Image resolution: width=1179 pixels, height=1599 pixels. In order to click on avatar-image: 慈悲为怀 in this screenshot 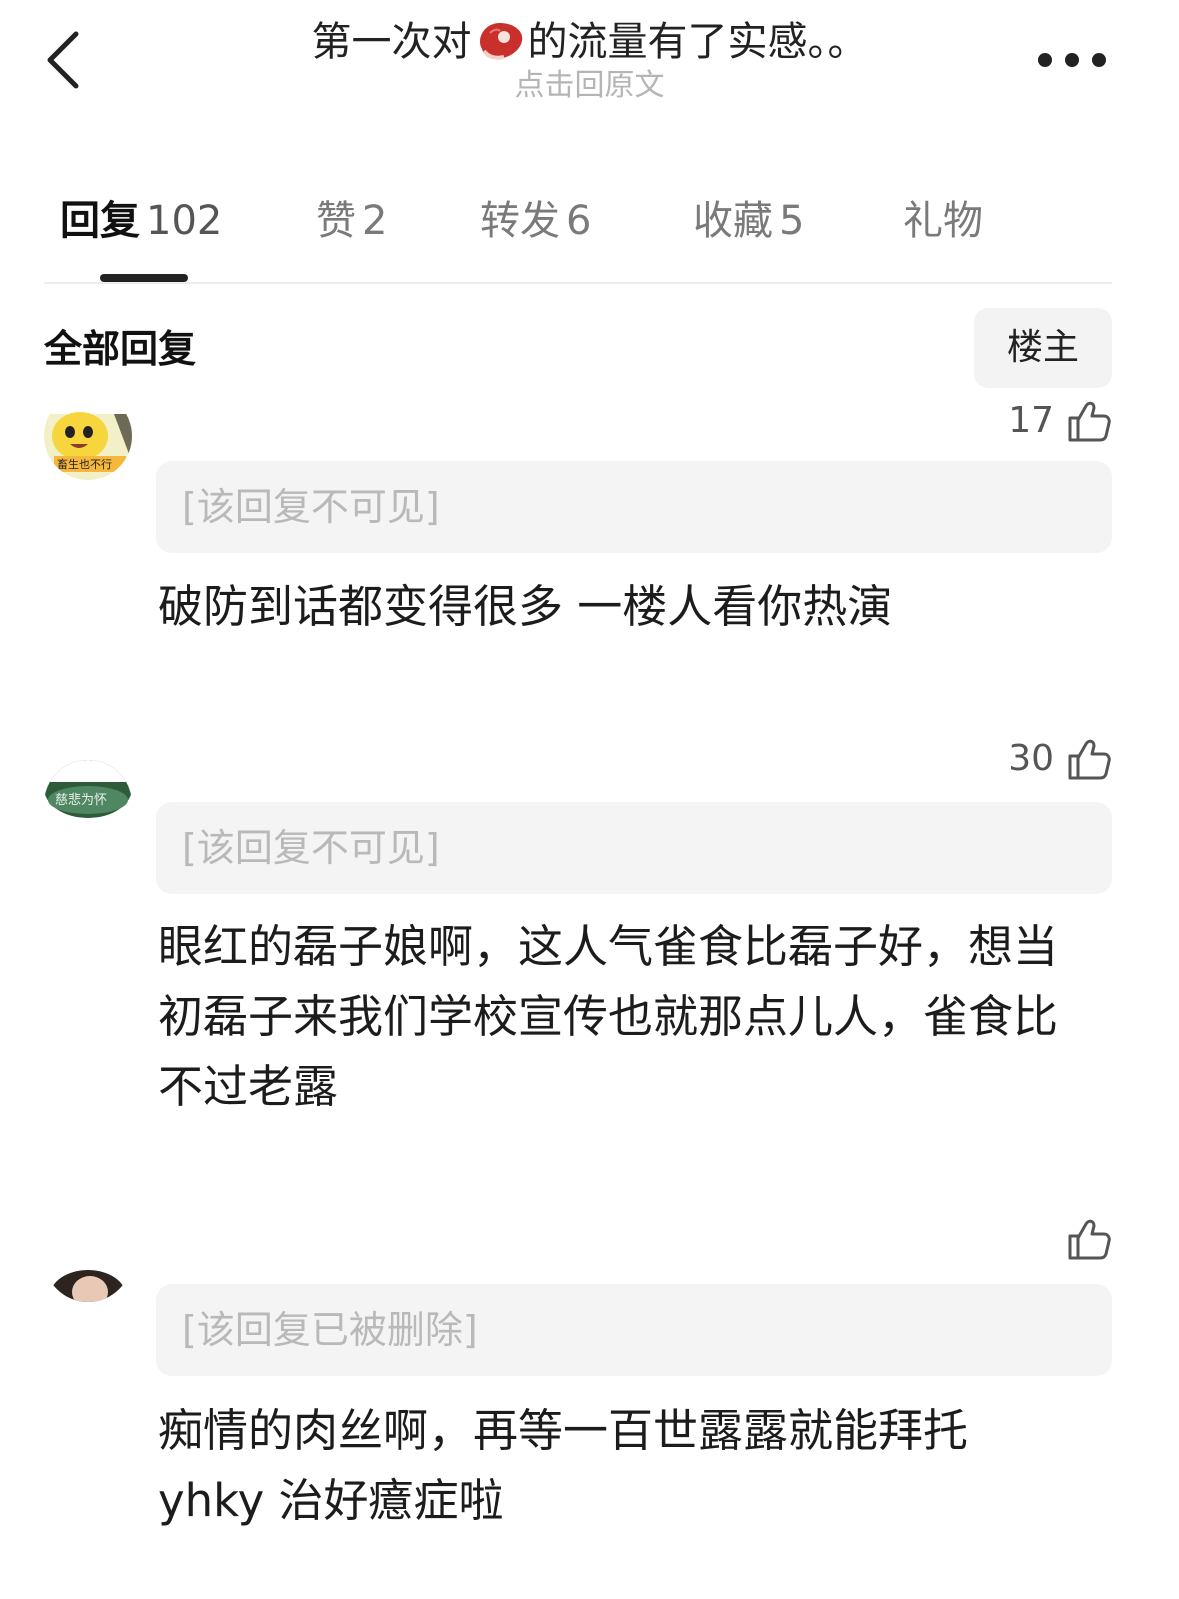, I will do `click(88, 804)`.